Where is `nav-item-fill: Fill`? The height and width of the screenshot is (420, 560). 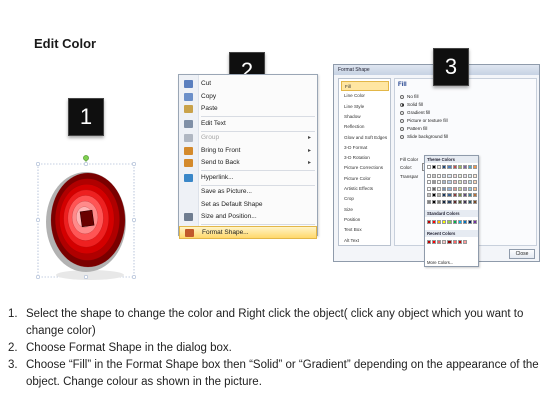 nav-item-fill: Fill is located at coordinates (365, 86).